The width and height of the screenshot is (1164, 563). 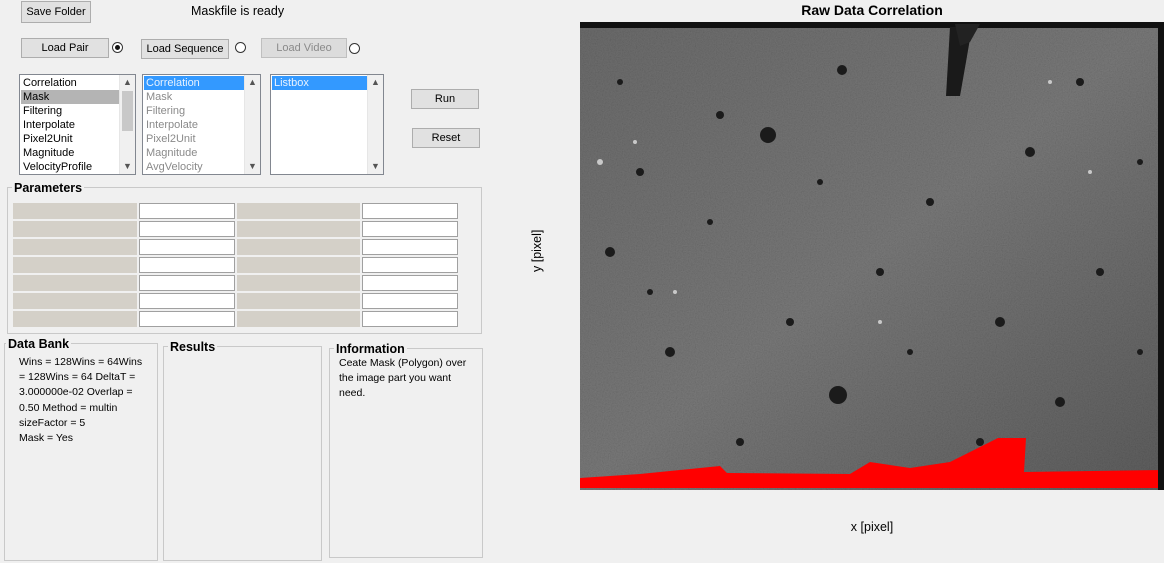 I want to click on data-bank-line: 0.50 Method = multin, so click(x=68, y=407).